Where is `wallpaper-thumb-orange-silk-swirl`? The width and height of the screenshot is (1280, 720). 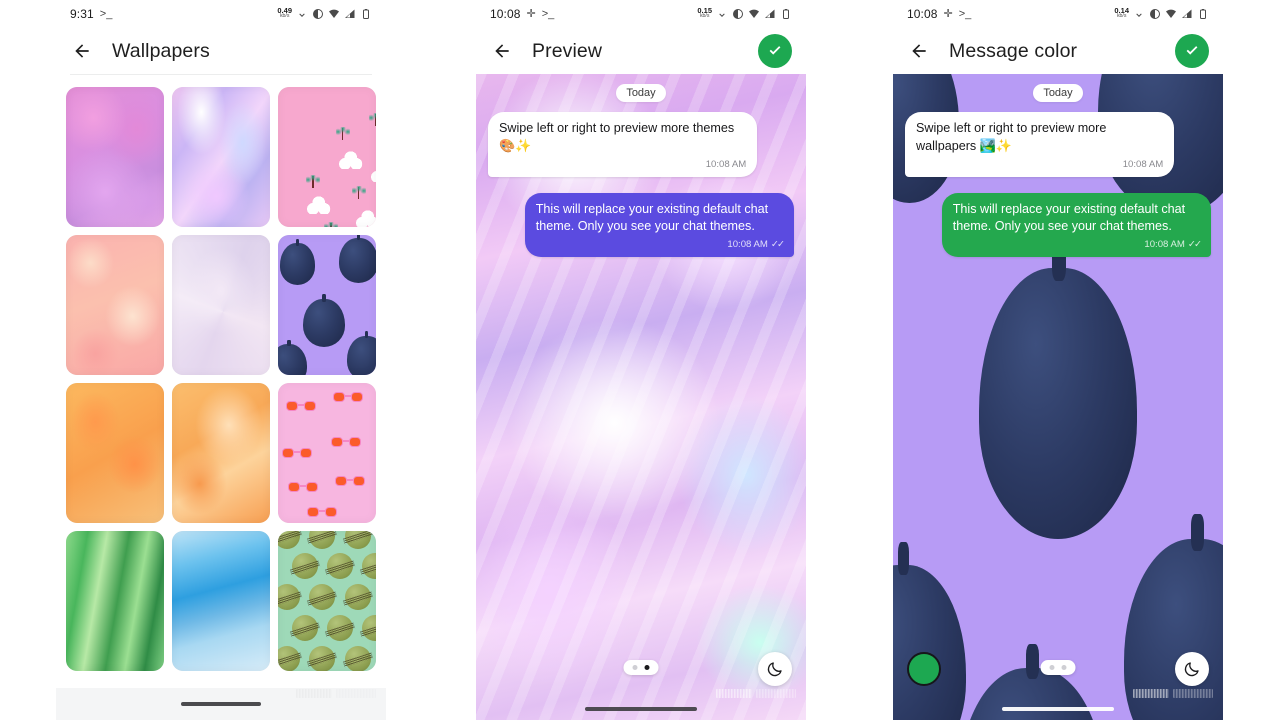 wallpaper-thumb-orange-silk-swirl is located at coordinates (221, 453).